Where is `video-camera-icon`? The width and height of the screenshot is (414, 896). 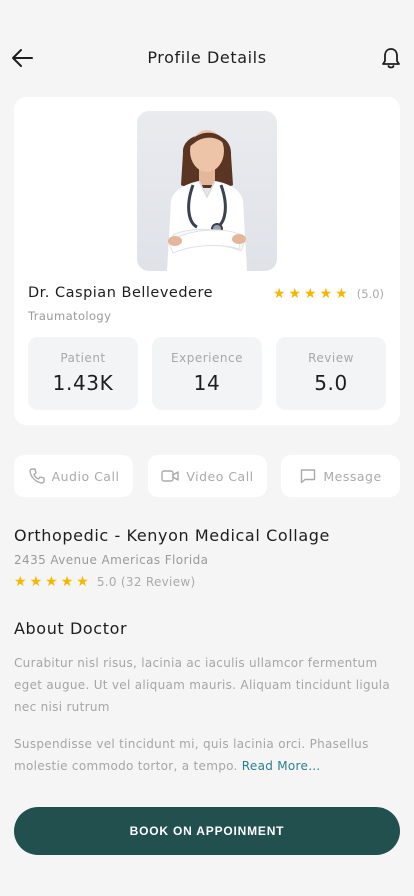 video-camera-icon is located at coordinates (170, 476).